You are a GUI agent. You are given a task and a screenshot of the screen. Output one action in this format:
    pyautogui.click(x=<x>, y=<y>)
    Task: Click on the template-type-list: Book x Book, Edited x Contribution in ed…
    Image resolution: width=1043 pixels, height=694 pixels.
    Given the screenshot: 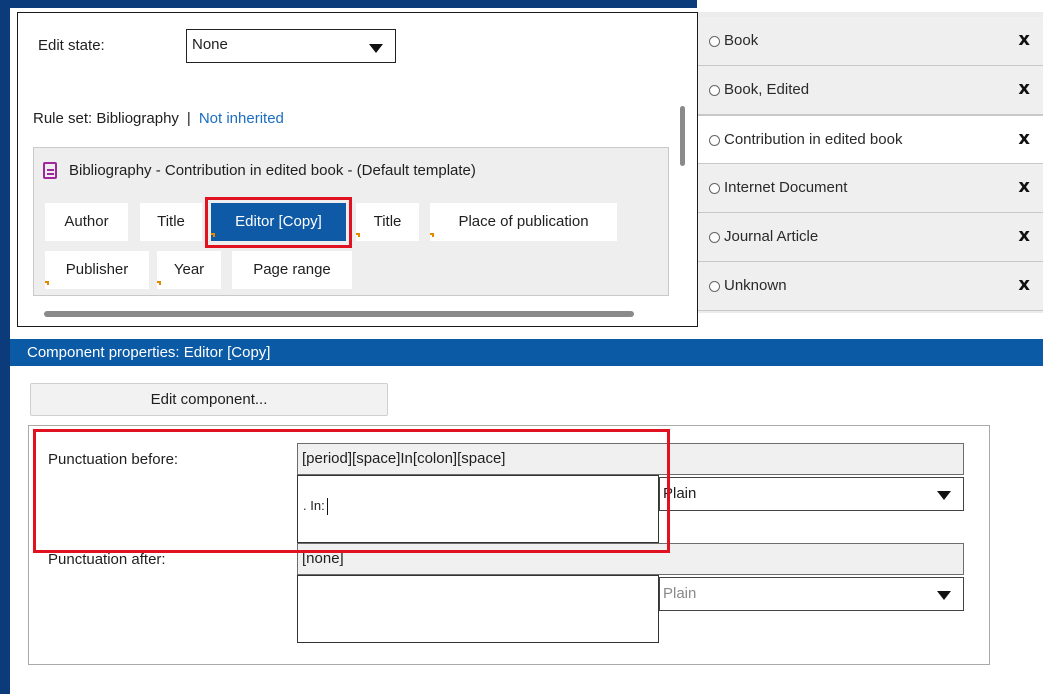 What is the action you would take?
    pyautogui.click(x=870, y=162)
    